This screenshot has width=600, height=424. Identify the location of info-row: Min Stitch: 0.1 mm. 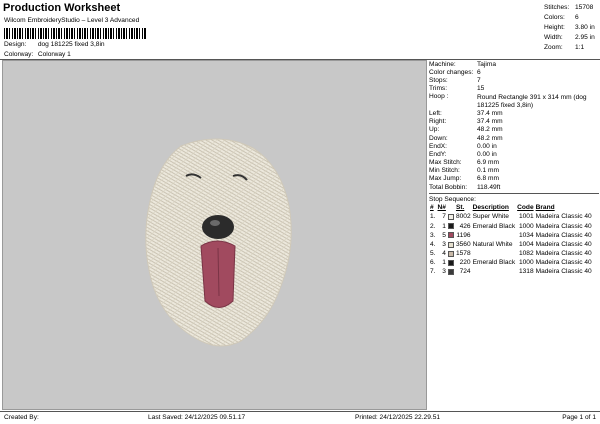
(464, 171).